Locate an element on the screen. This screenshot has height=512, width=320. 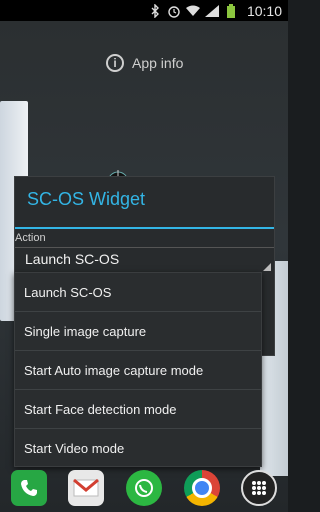
spinner-value: Launch SC-OS is located at coordinates (72, 259).